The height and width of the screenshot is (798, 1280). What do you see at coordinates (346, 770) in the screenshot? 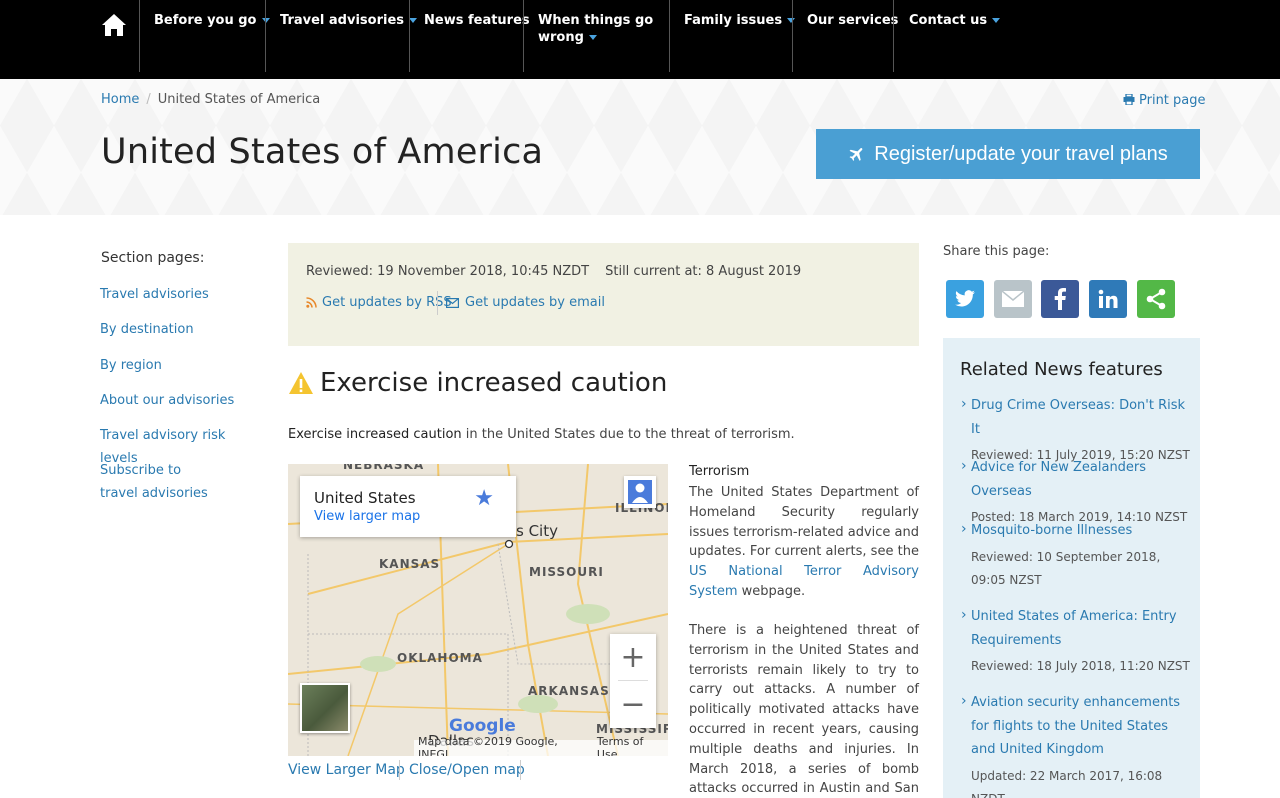
I see `view-larger-map-link: View Larger Map` at bounding box center [346, 770].